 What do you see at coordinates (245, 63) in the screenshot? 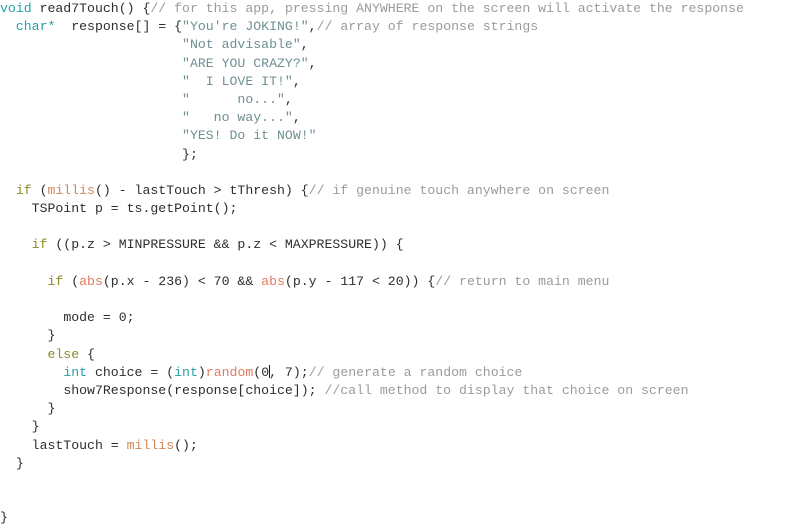
I see `code-token-string: "ARE YOU CRAZY?"` at bounding box center [245, 63].